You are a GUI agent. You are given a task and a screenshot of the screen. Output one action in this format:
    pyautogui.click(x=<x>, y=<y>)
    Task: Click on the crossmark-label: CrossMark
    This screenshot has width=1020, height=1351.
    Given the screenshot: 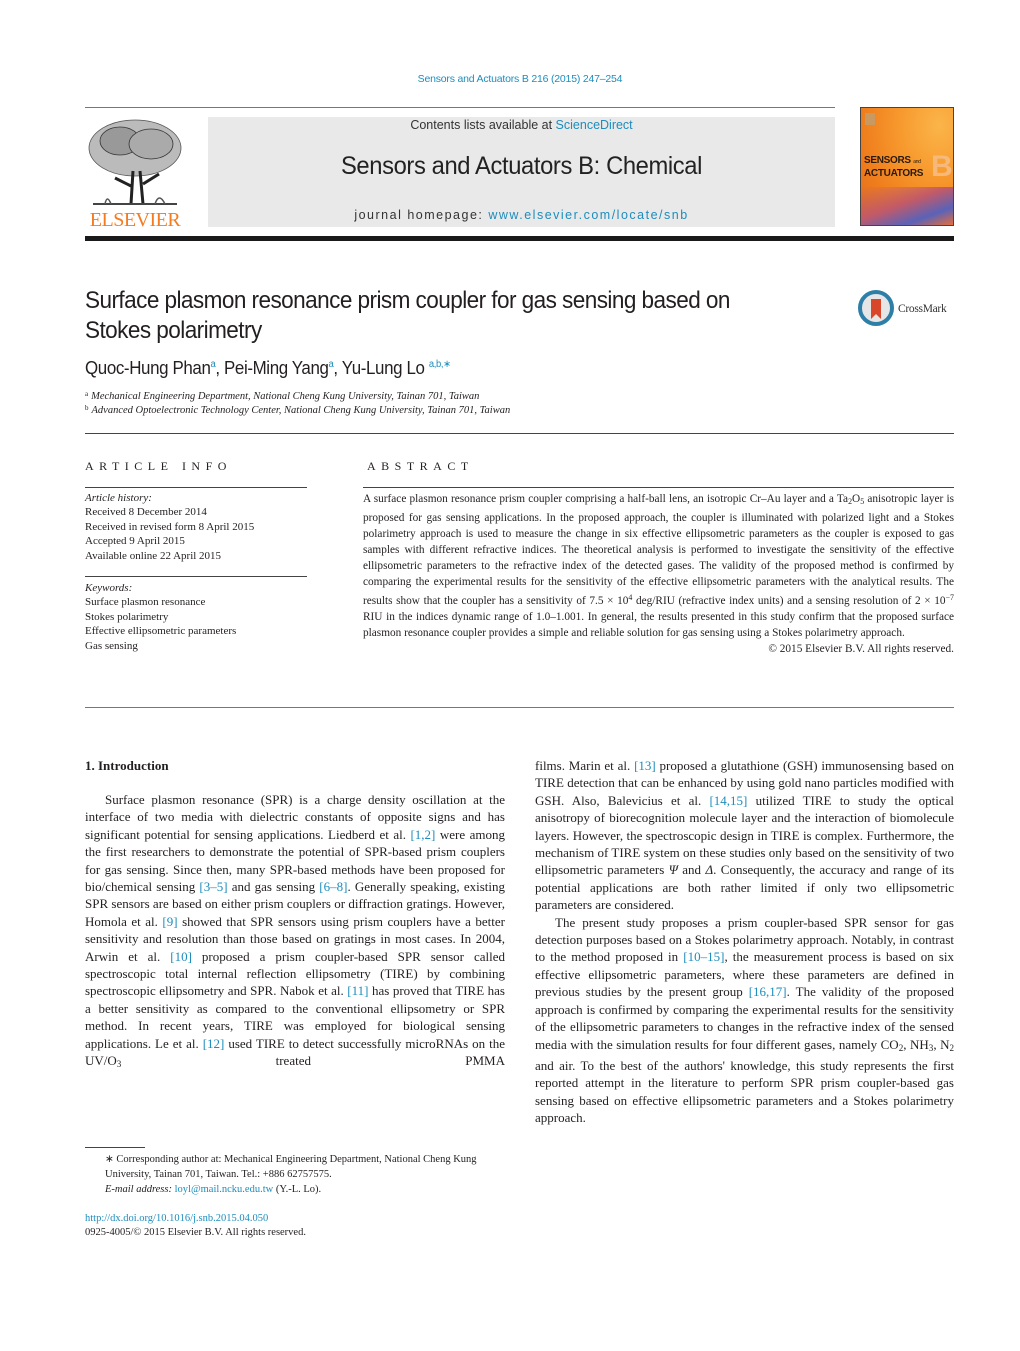 What is the action you would take?
    pyautogui.click(x=922, y=309)
    